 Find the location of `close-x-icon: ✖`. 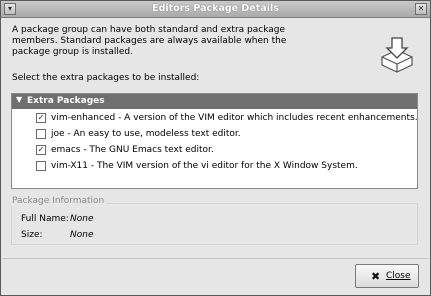

close-x-icon: ✖ is located at coordinates (376, 276).